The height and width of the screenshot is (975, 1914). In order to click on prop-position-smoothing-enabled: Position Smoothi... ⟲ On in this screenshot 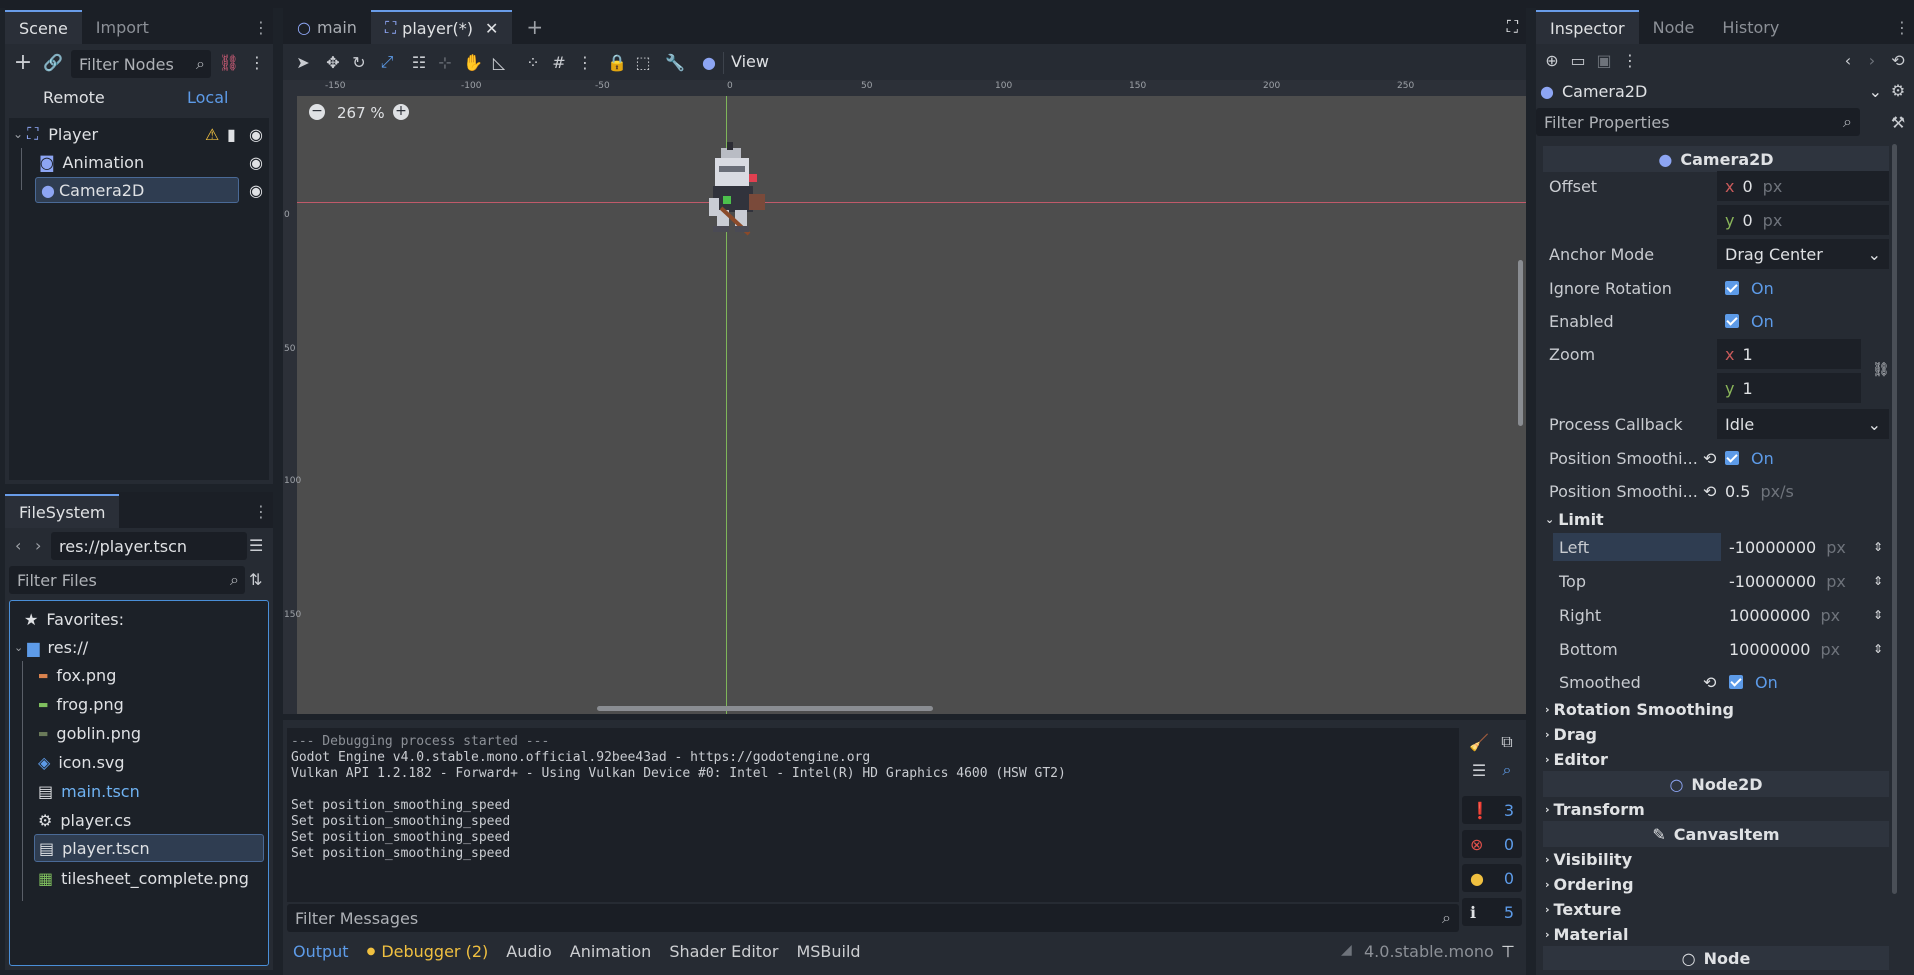, I will do `click(1716, 458)`.